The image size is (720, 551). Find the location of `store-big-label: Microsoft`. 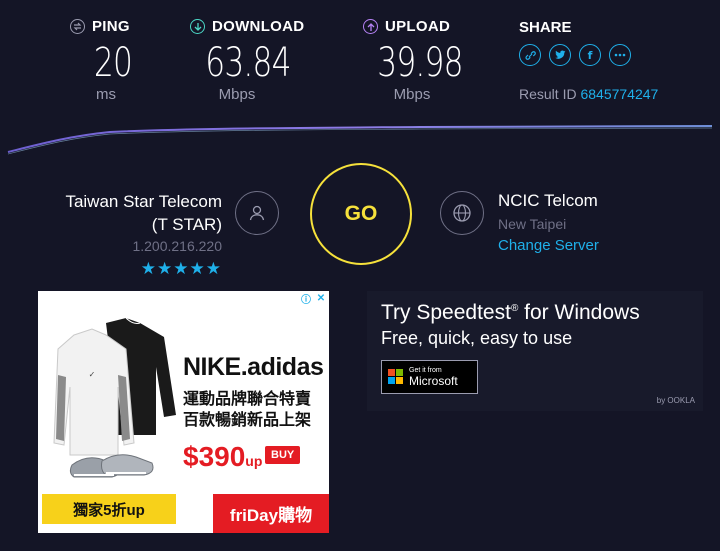

store-big-label: Microsoft is located at coordinates (433, 380).